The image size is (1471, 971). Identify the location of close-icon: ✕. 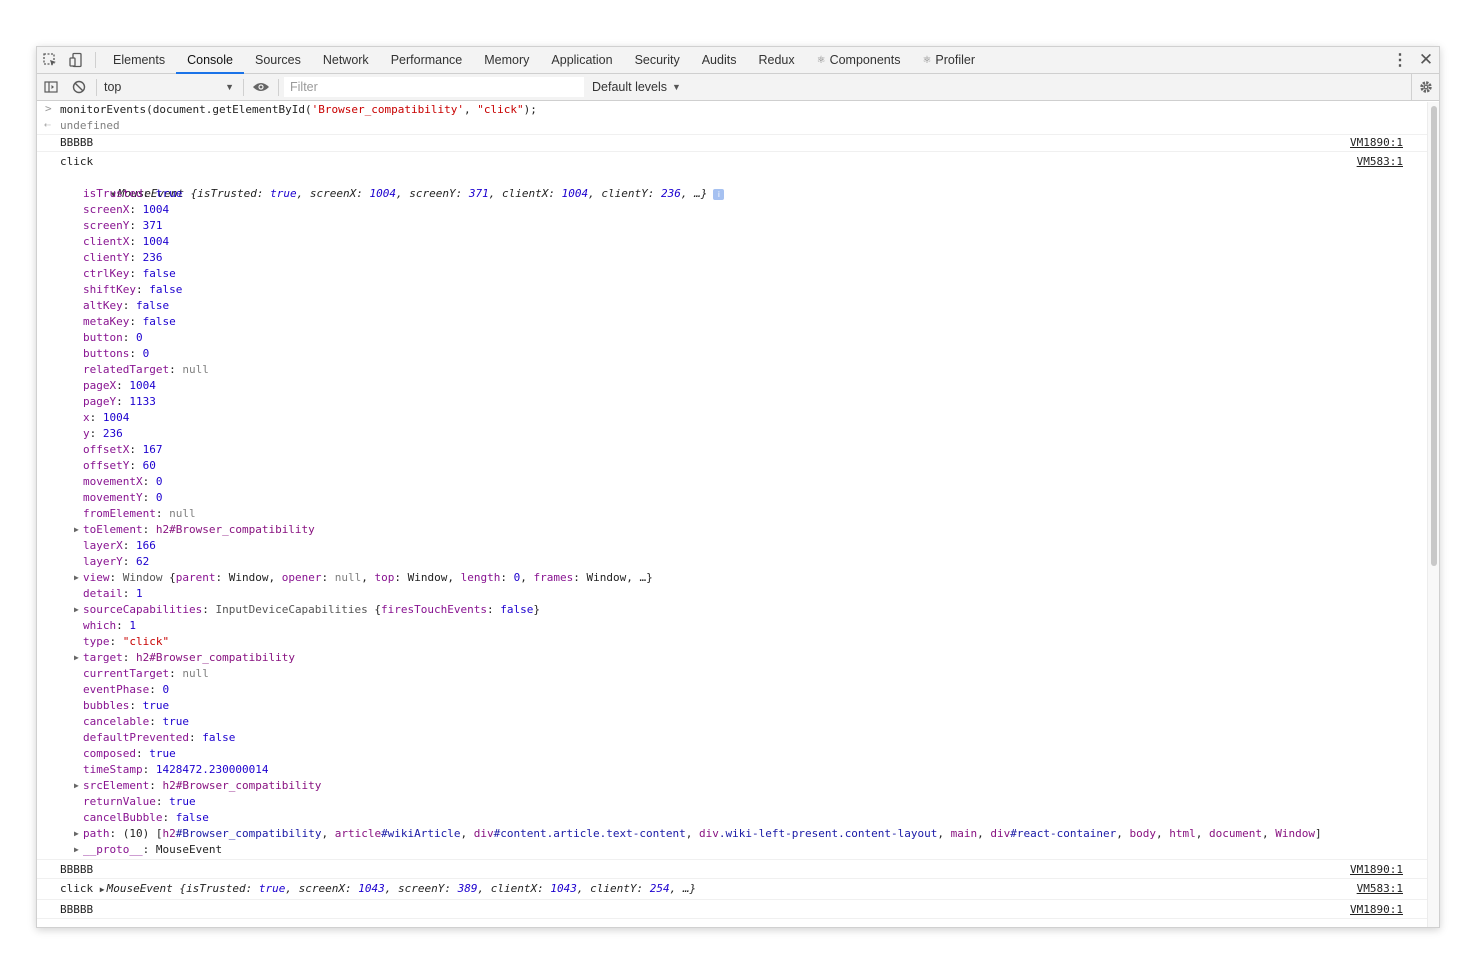
(1426, 60).